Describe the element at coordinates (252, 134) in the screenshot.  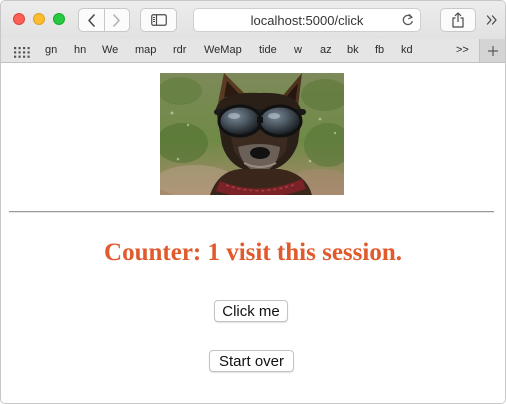
I see `dog-with-goggles-image` at that location.